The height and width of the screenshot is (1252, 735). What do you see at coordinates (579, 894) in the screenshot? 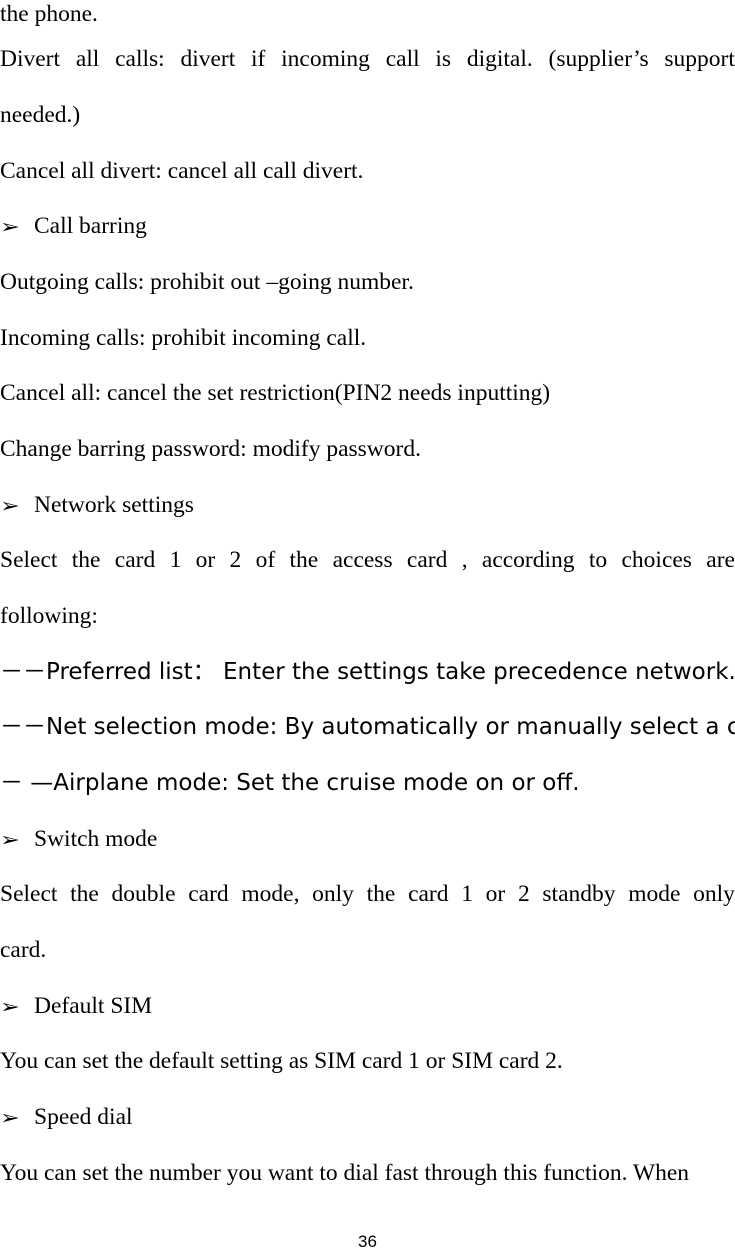
I see `word: standby` at bounding box center [579, 894].